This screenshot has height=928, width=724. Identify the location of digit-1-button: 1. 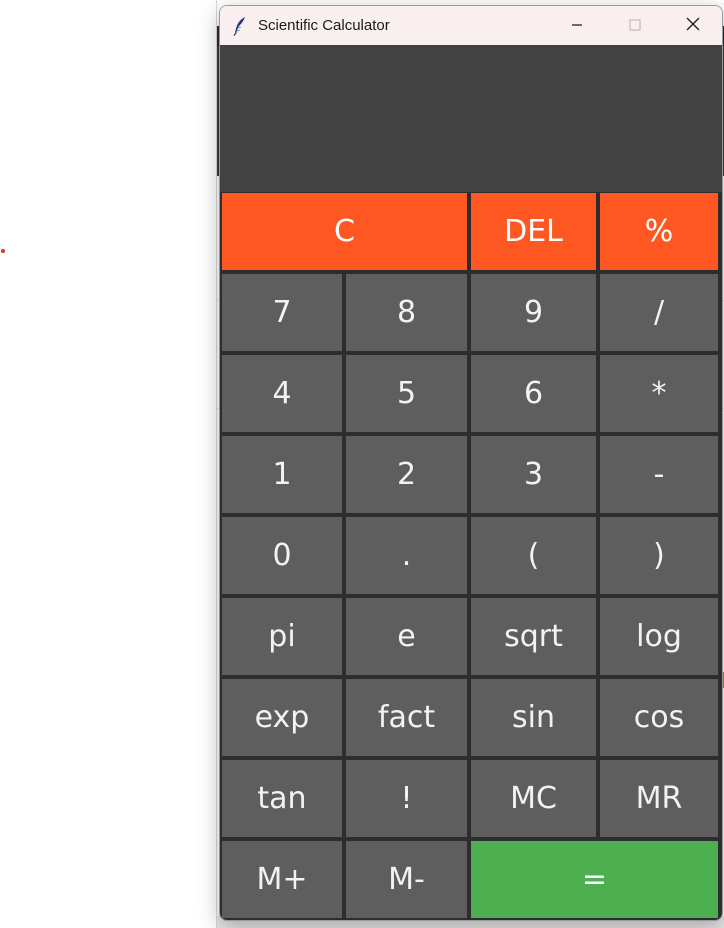
(282, 474).